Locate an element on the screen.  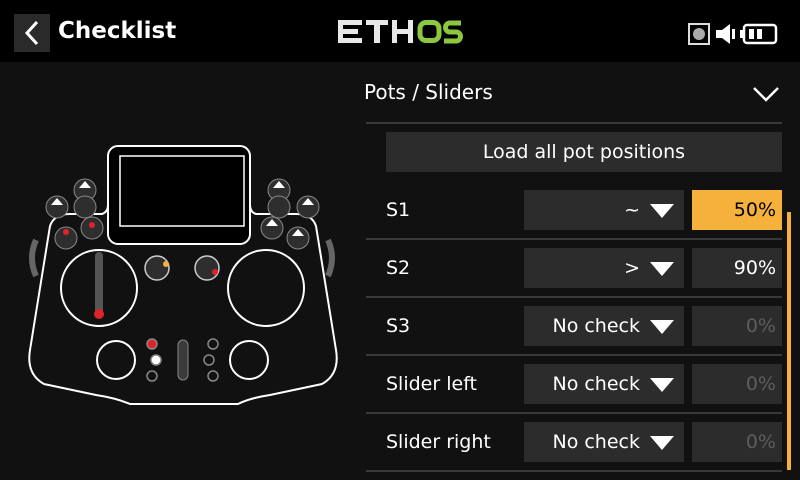
row-label-s1: S1 is located at coordinates (398, 210).